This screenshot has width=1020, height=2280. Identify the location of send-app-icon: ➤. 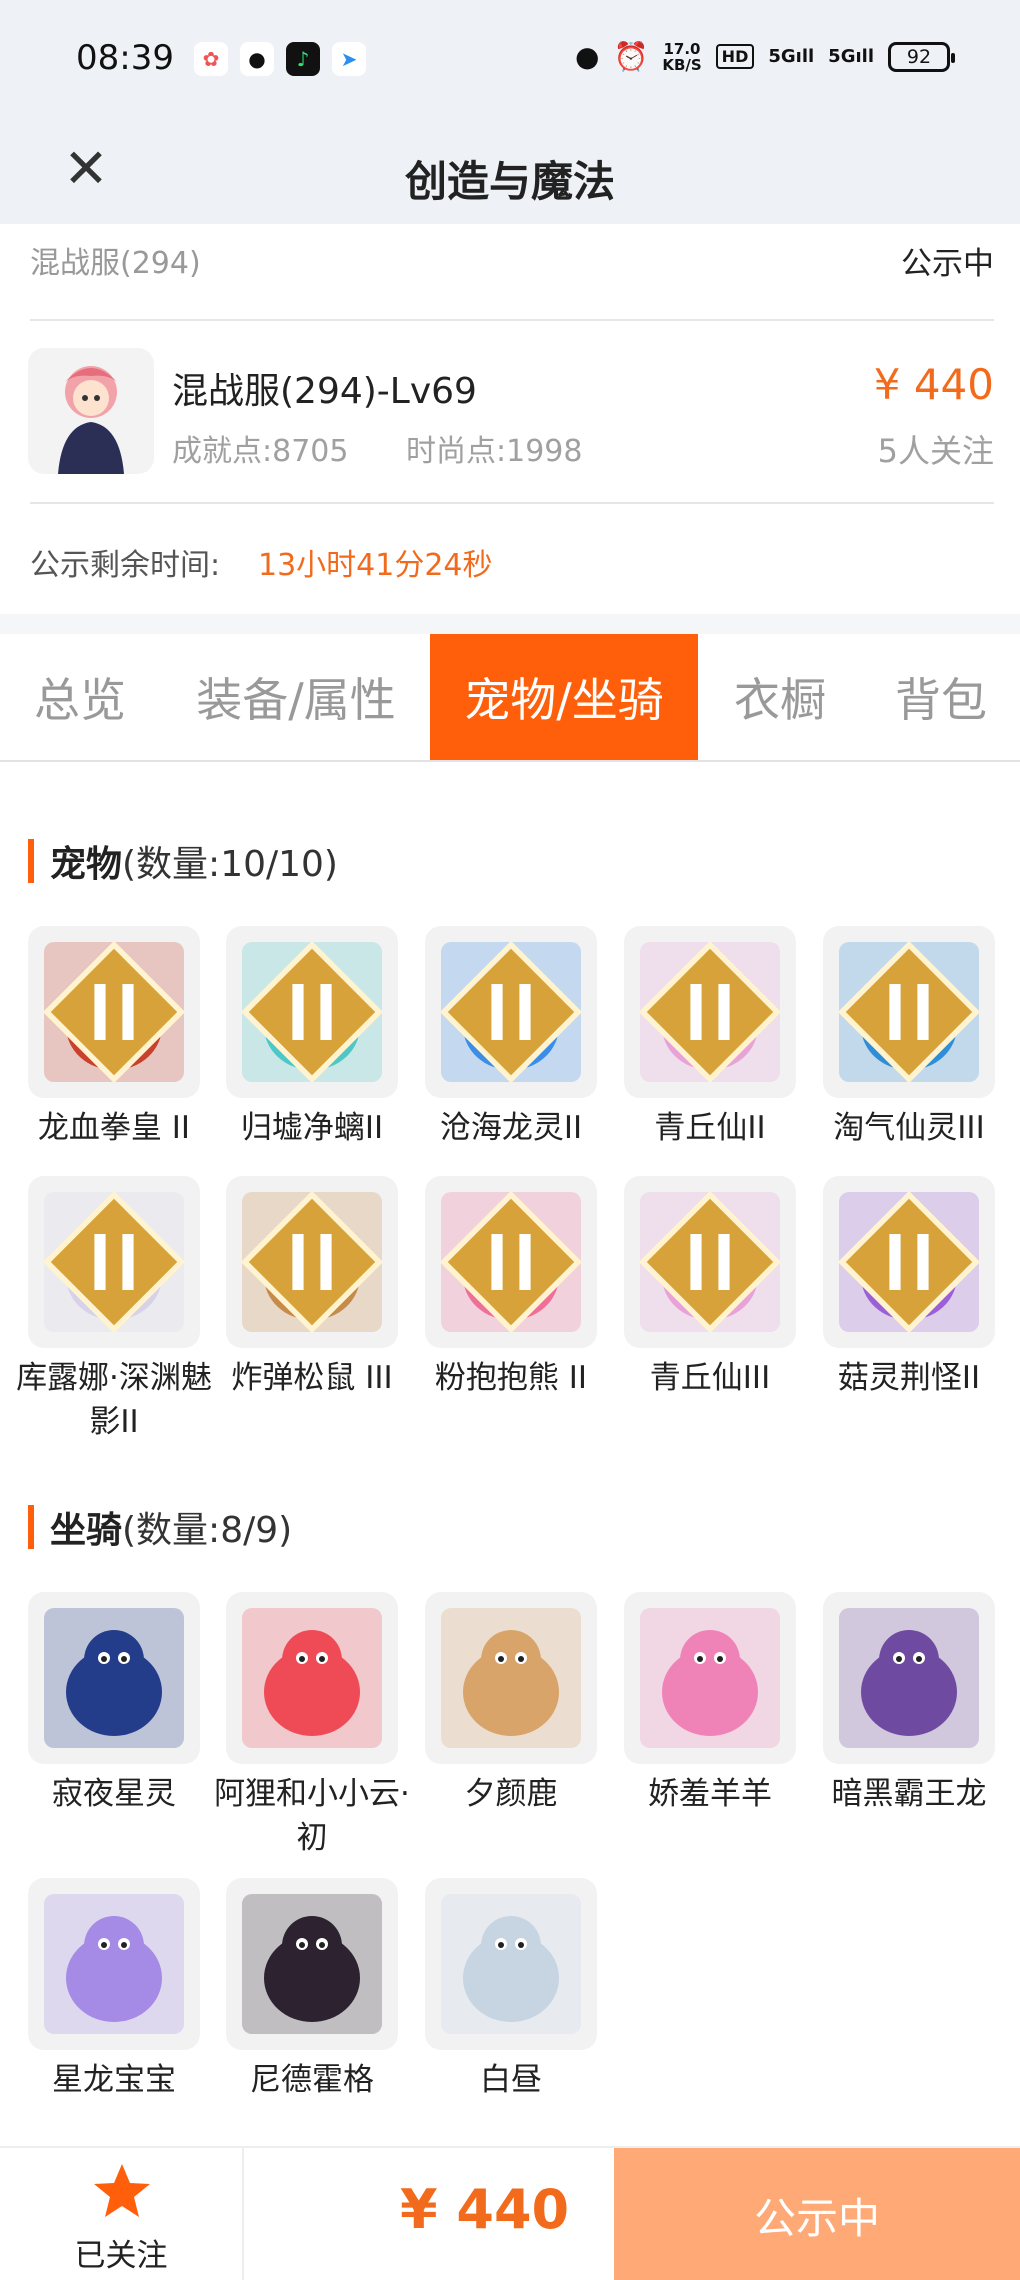
(349, 59).